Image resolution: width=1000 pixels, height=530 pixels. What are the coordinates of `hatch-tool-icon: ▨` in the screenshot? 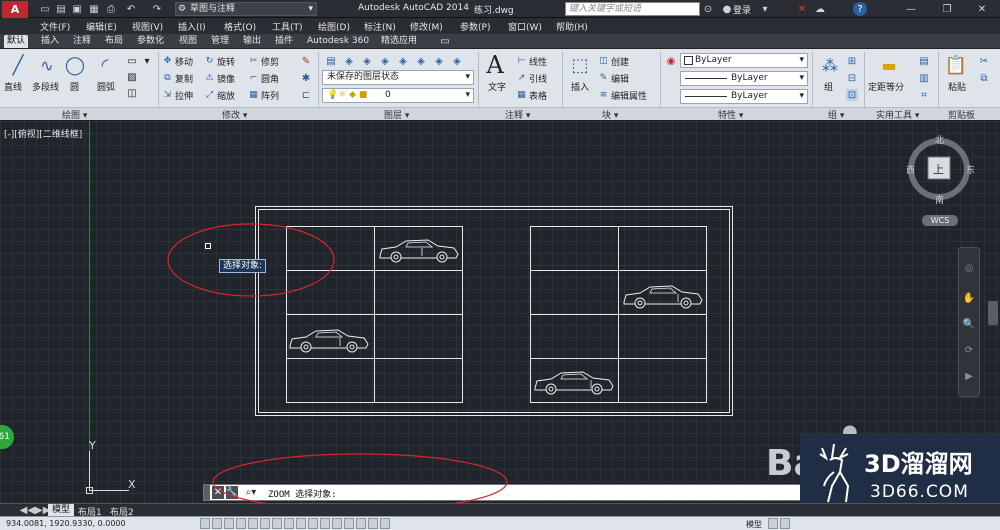 It's located at (132, 77).